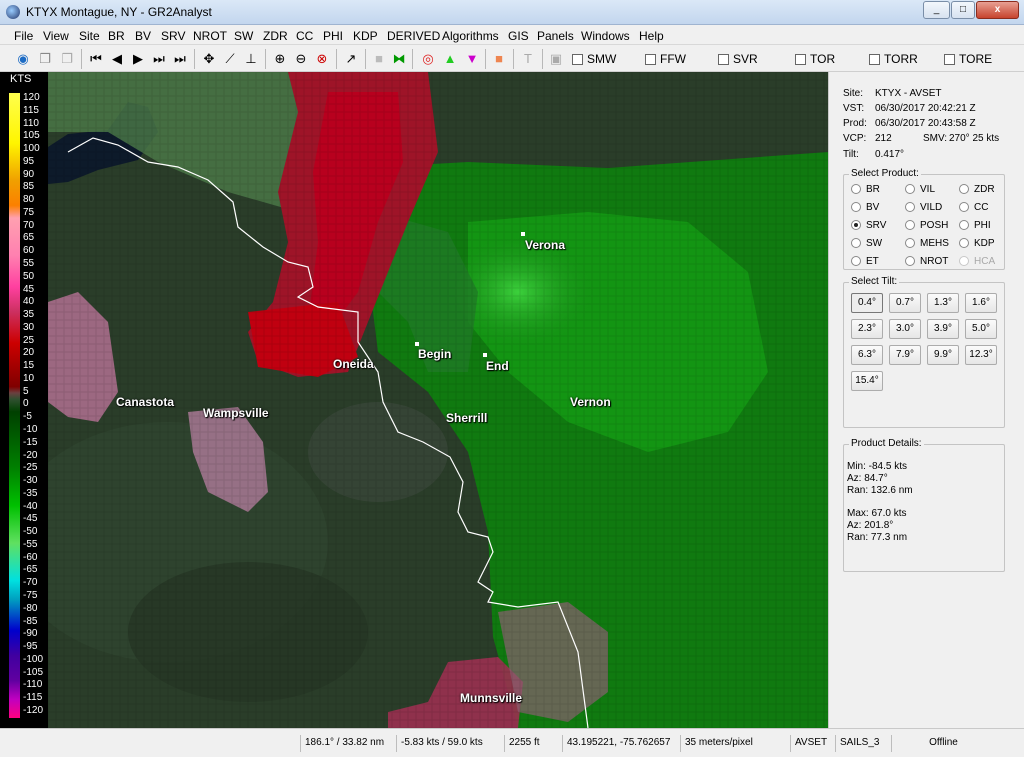 The width and height of the screenshot is (1024, 757). I want to click on tilt-button: 2.3°, so click(867, 329).